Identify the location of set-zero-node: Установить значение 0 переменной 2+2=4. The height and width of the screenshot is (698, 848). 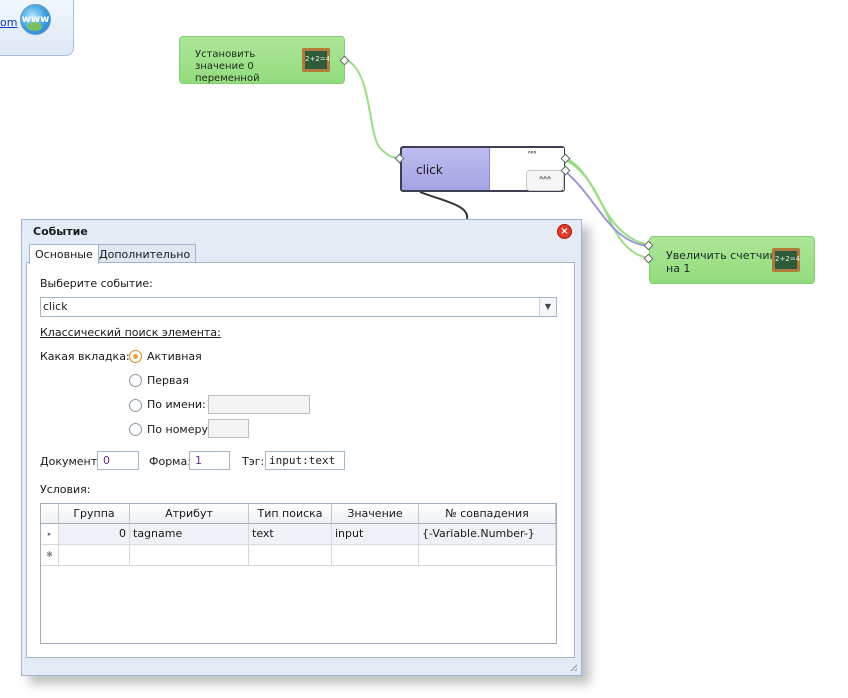
(262, 60).